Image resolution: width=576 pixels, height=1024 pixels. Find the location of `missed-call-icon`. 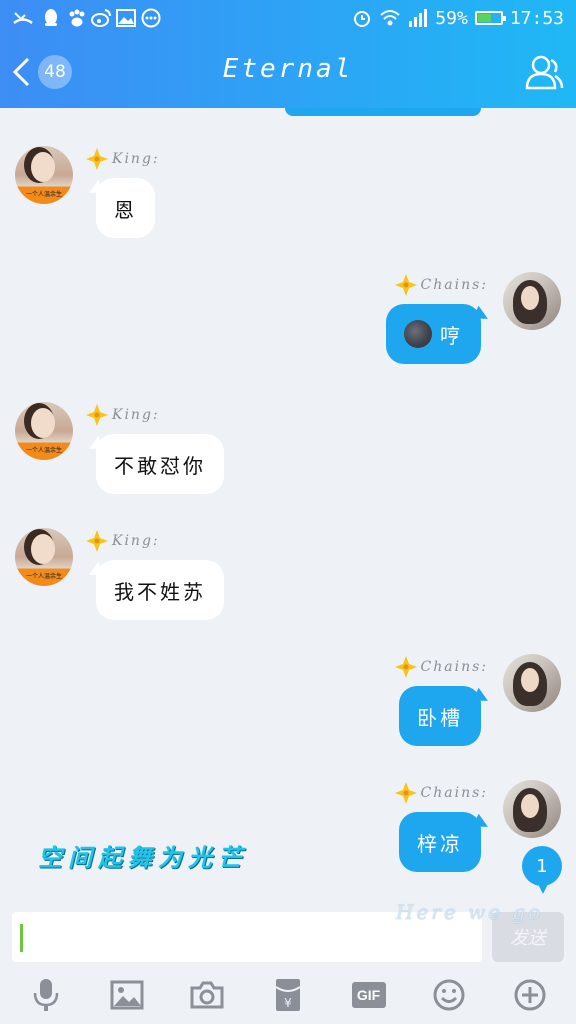

missed-call-icon is located at coordinates (23, 18).